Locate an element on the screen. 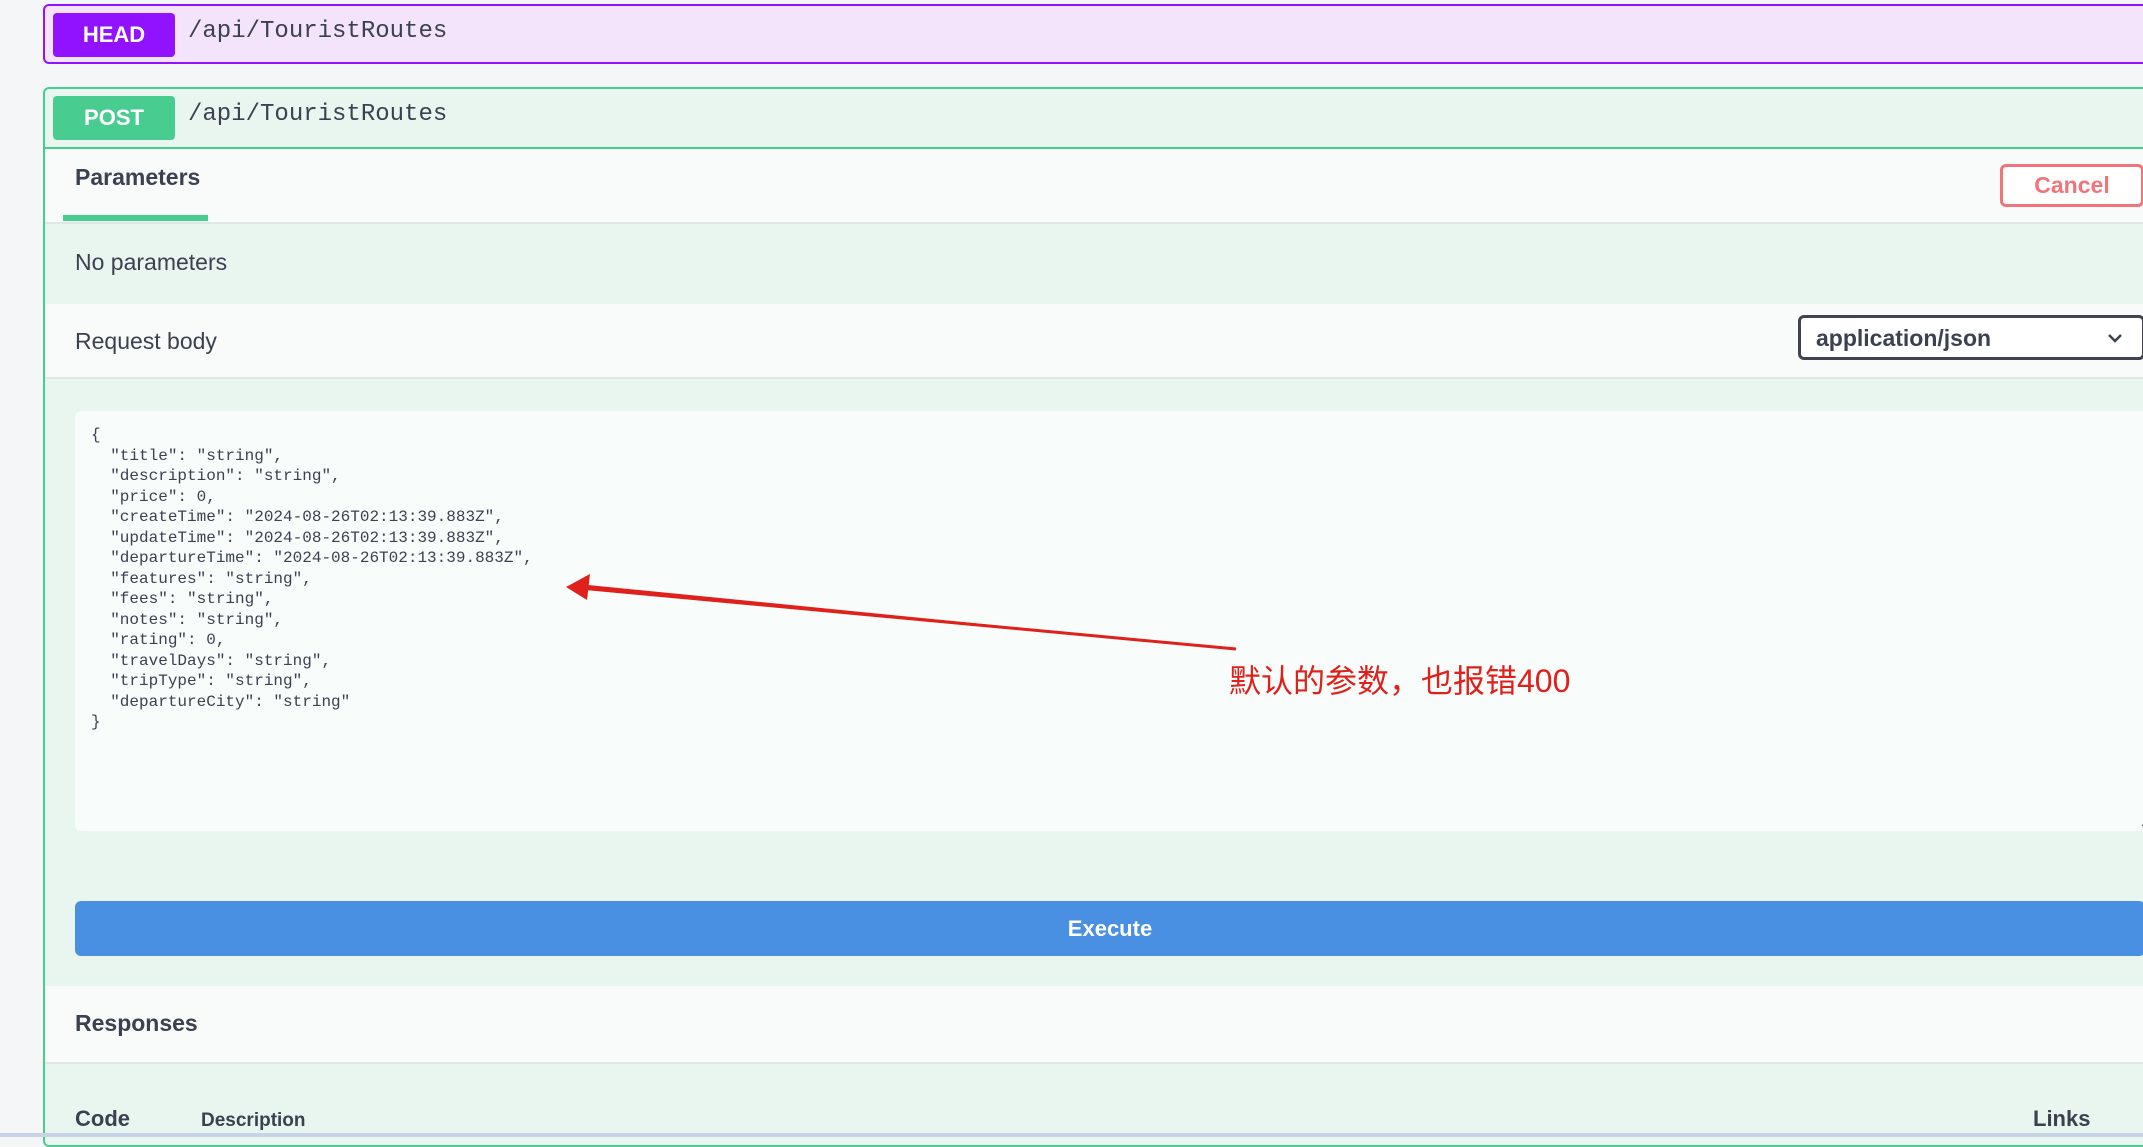 The width and height of the screenshot is (2143, 1147). header-code: Code is located at coordinates (102, 1118).